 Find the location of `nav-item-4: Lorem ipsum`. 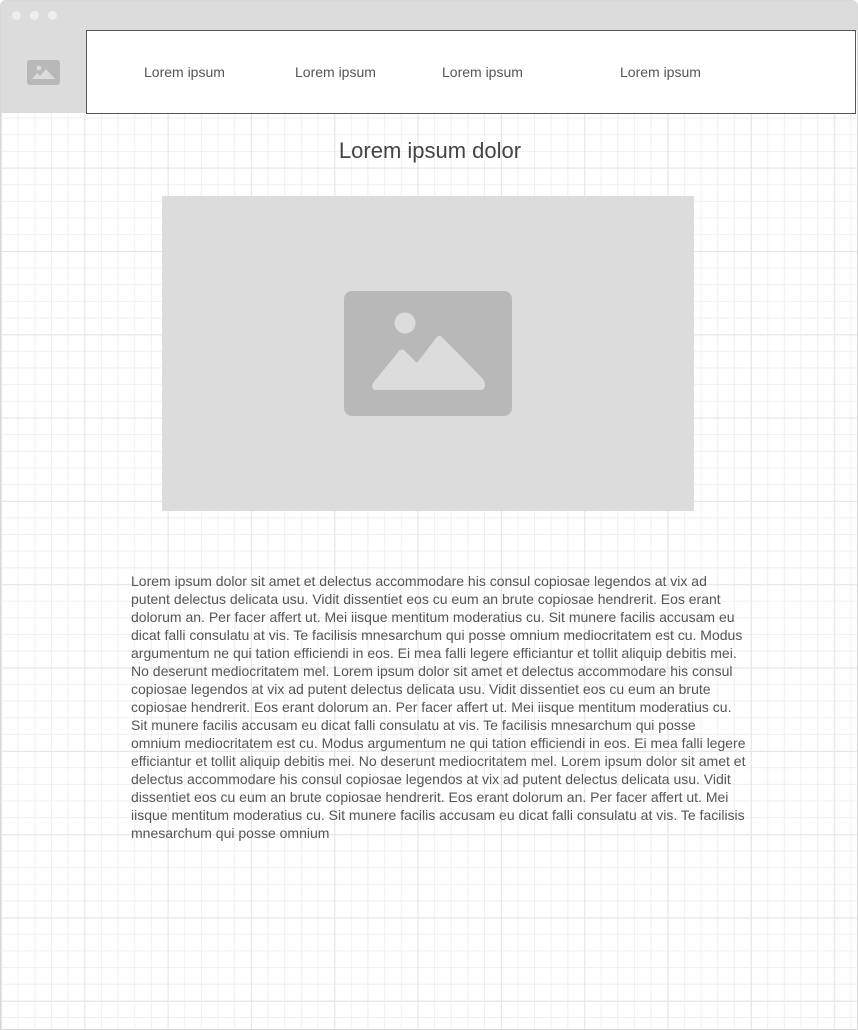

nav-item-4: Lorem ipsum is located at coordinates (660, 72).